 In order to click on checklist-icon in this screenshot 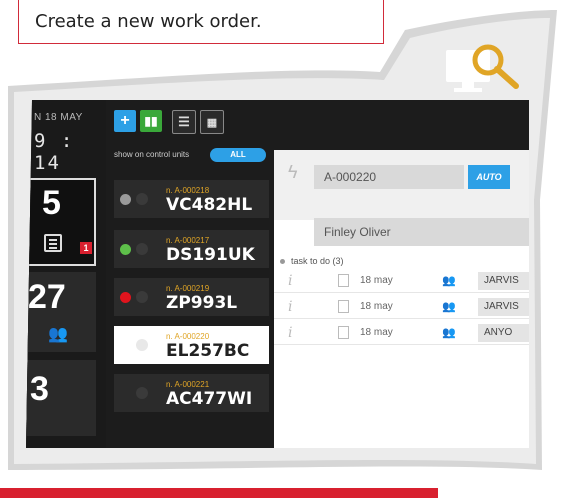, I will do `click(53, 243)`.